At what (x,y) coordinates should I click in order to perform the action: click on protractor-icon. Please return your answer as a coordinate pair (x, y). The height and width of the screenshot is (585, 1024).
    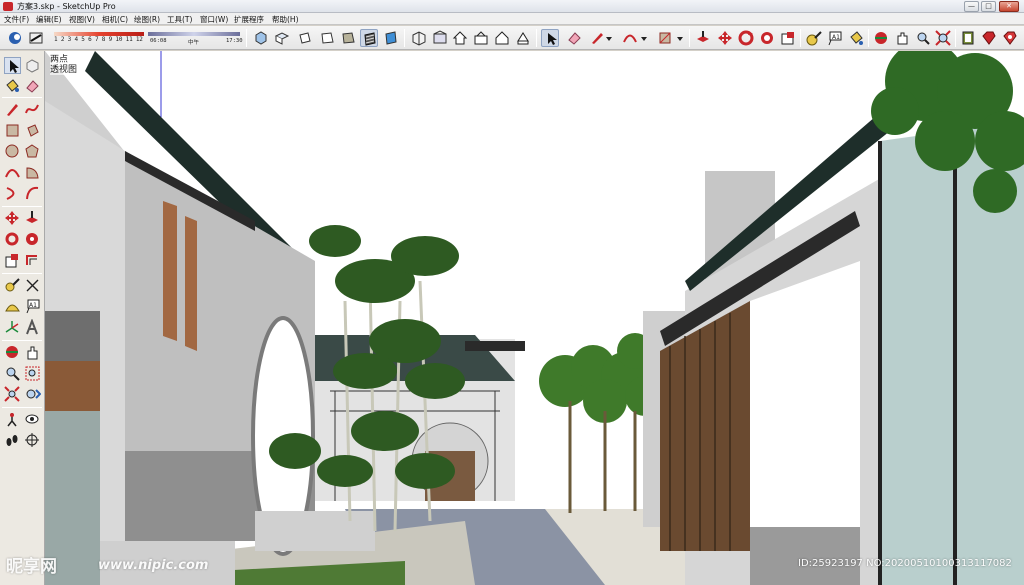
    Looking at the image, I should click on (12, 306).